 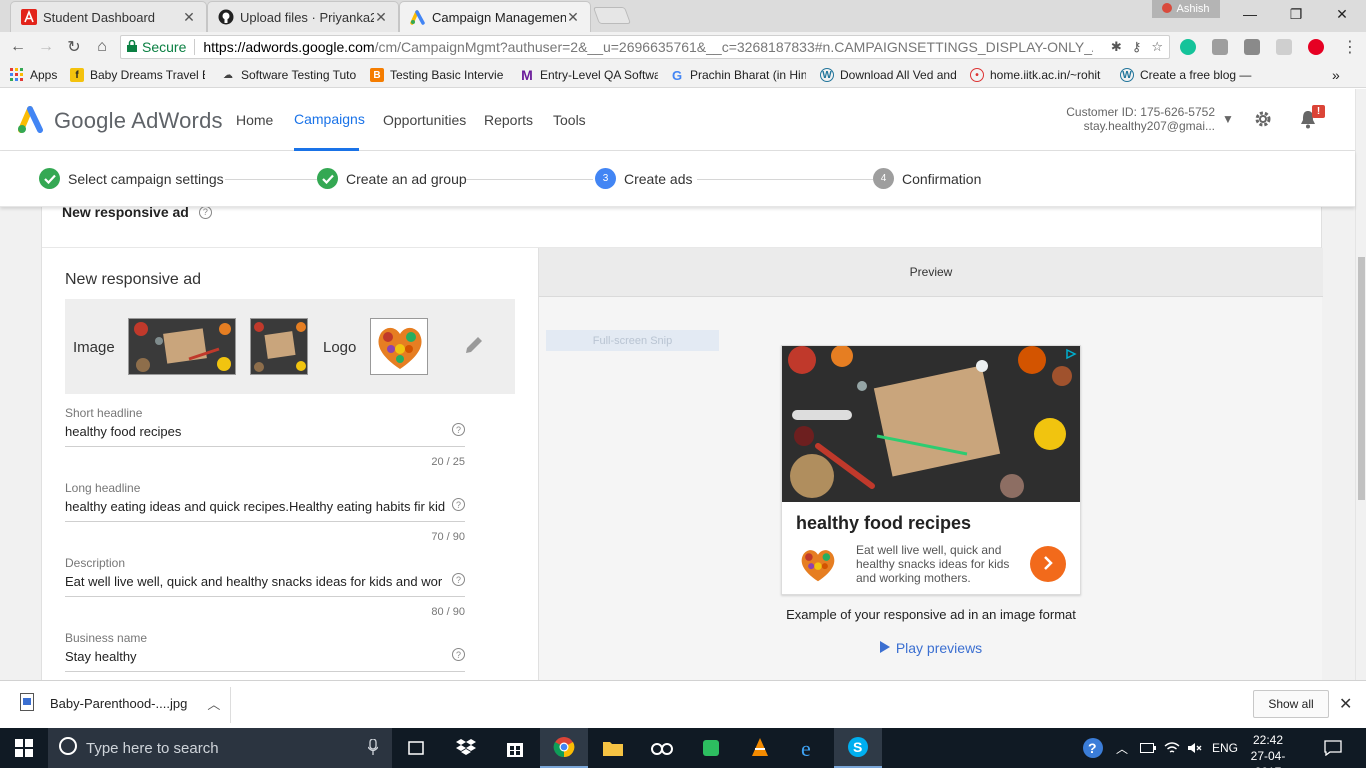 I want to click on skype-icon: S, so click(x=858, y=748).